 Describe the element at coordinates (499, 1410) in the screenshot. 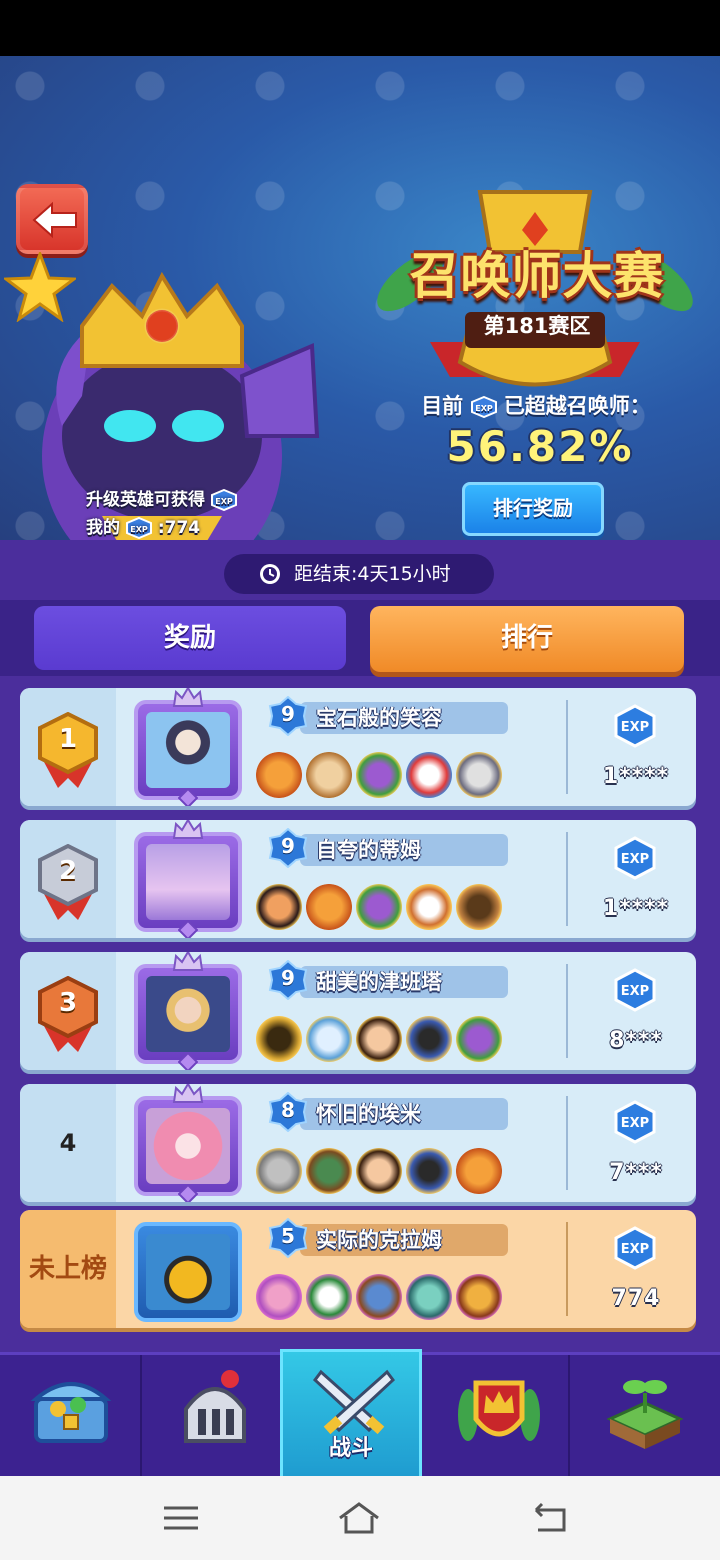

I see `crown-shield-icon` at that location.